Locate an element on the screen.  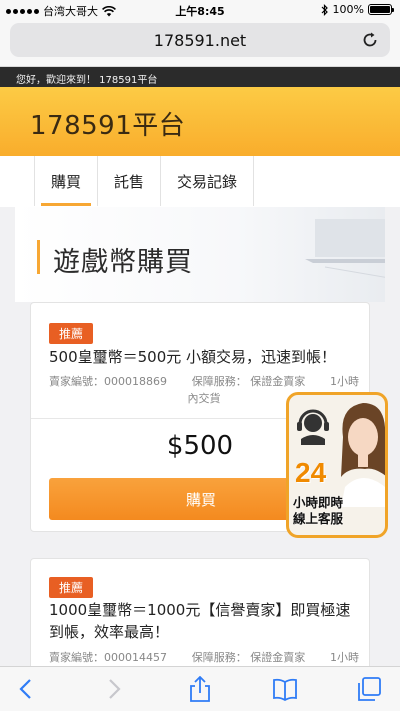
support-hours-number: 24 is located at coordinates (311, 472).